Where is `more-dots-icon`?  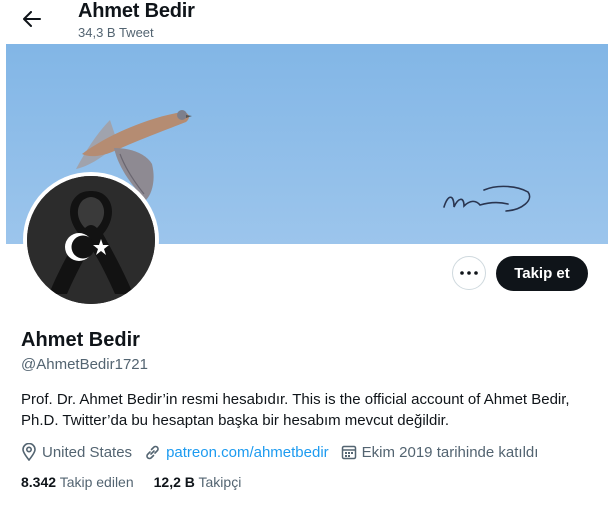 more-dots-icon is located at coordinates (469, 273).